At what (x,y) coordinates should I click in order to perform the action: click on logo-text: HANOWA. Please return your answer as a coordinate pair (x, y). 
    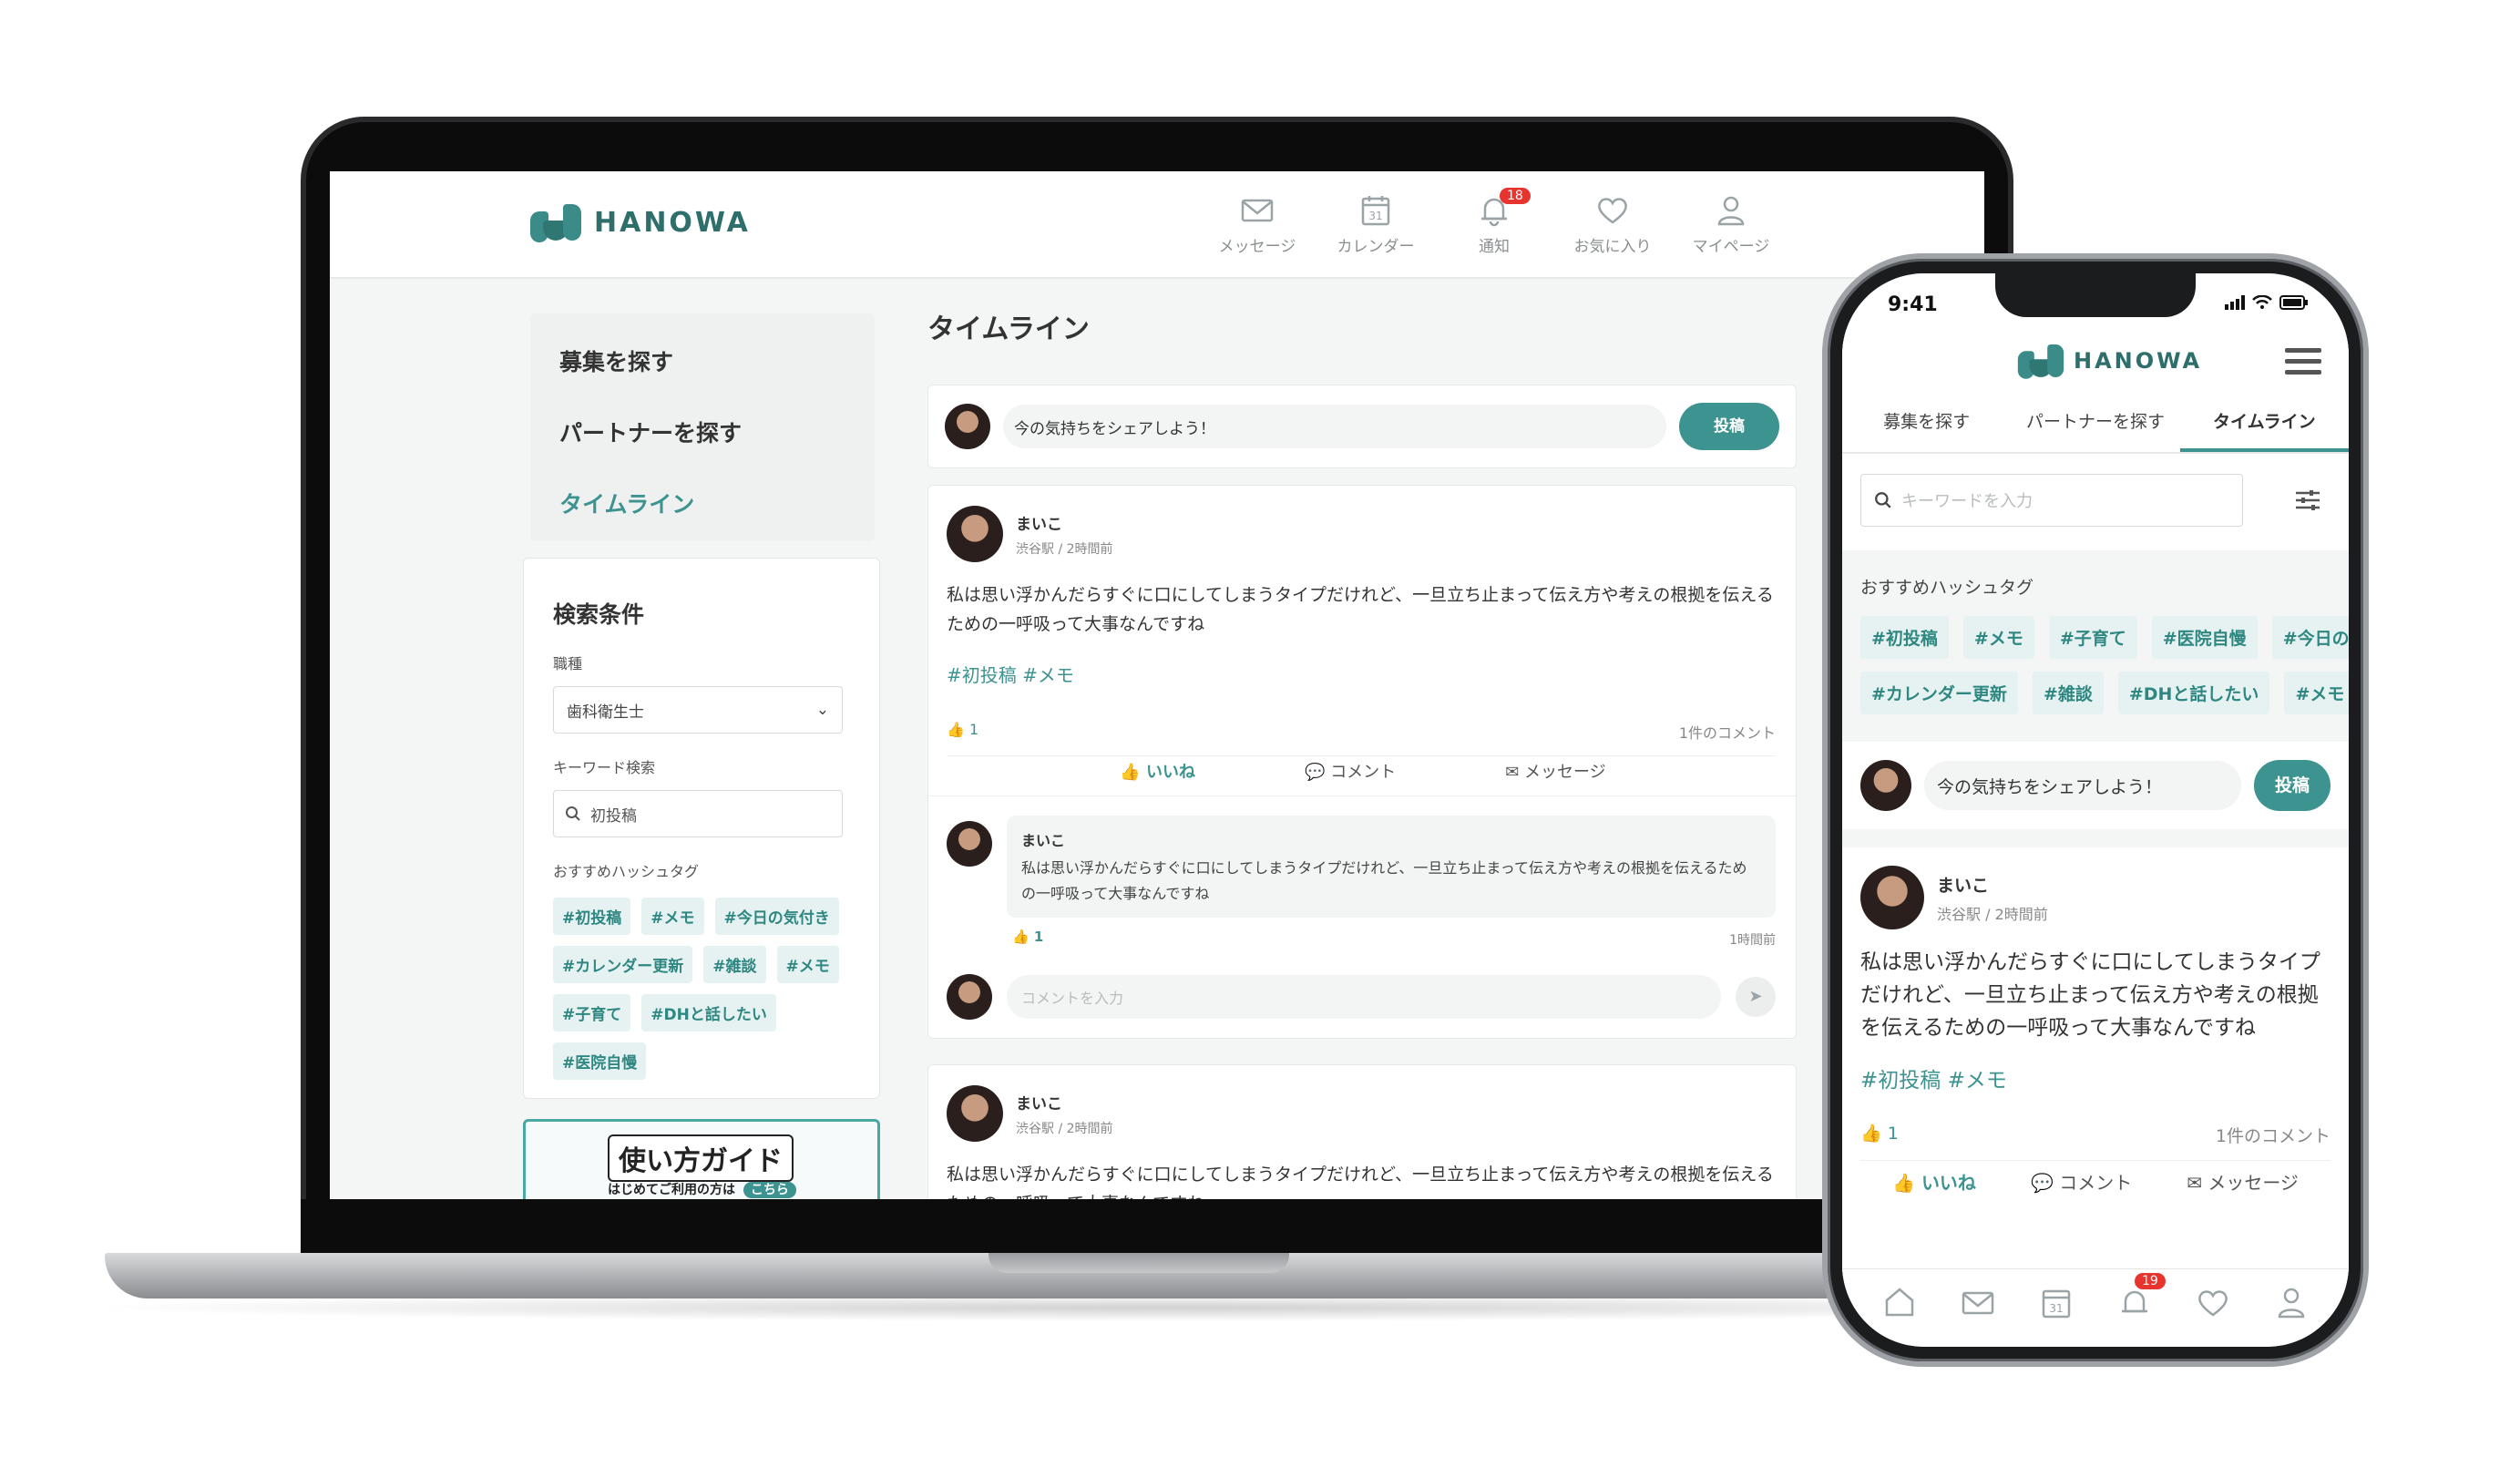
    Looking at the image, I should click on (2139, 361).